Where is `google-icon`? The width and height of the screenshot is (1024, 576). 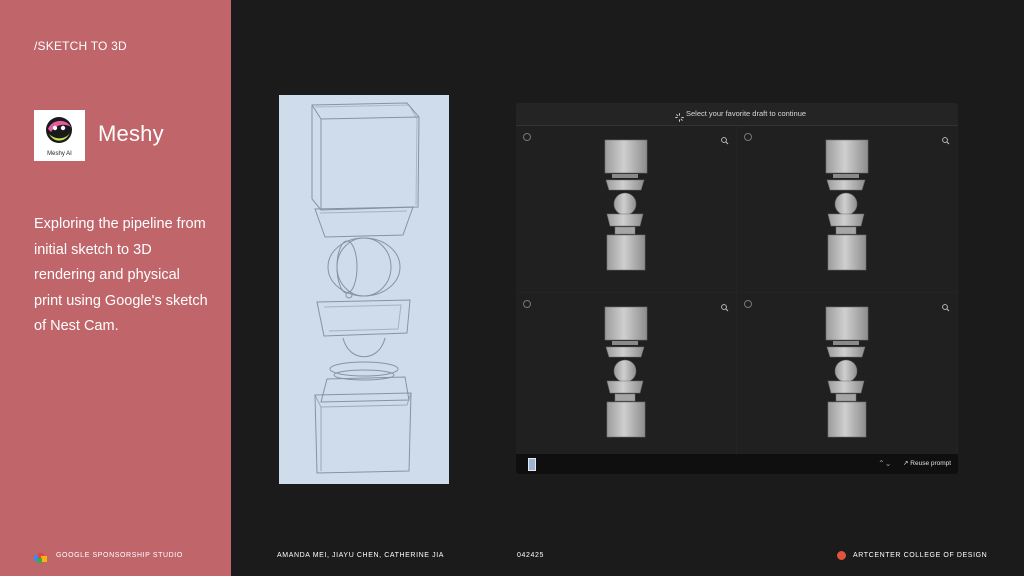 google-icon is located at coordinates (41, 559).